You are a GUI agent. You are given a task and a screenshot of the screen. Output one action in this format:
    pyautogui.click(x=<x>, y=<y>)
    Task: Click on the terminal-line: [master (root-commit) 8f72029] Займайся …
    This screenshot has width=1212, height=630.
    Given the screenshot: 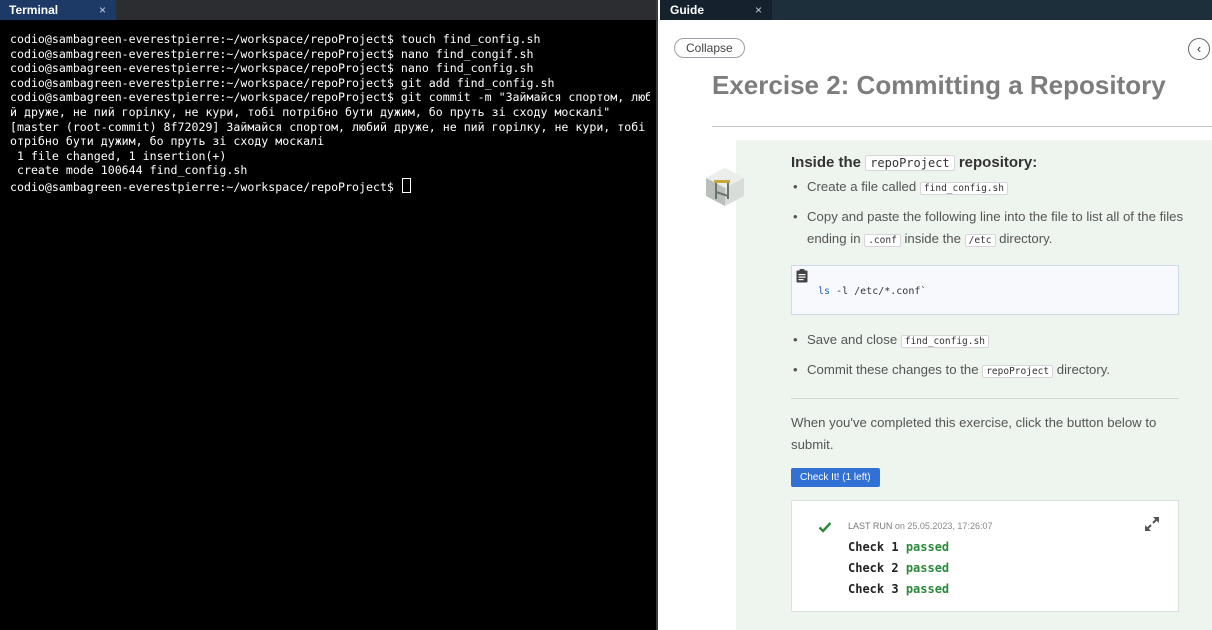 What is the action you would take?
    pyautogui.click(x=330, y=126)
    